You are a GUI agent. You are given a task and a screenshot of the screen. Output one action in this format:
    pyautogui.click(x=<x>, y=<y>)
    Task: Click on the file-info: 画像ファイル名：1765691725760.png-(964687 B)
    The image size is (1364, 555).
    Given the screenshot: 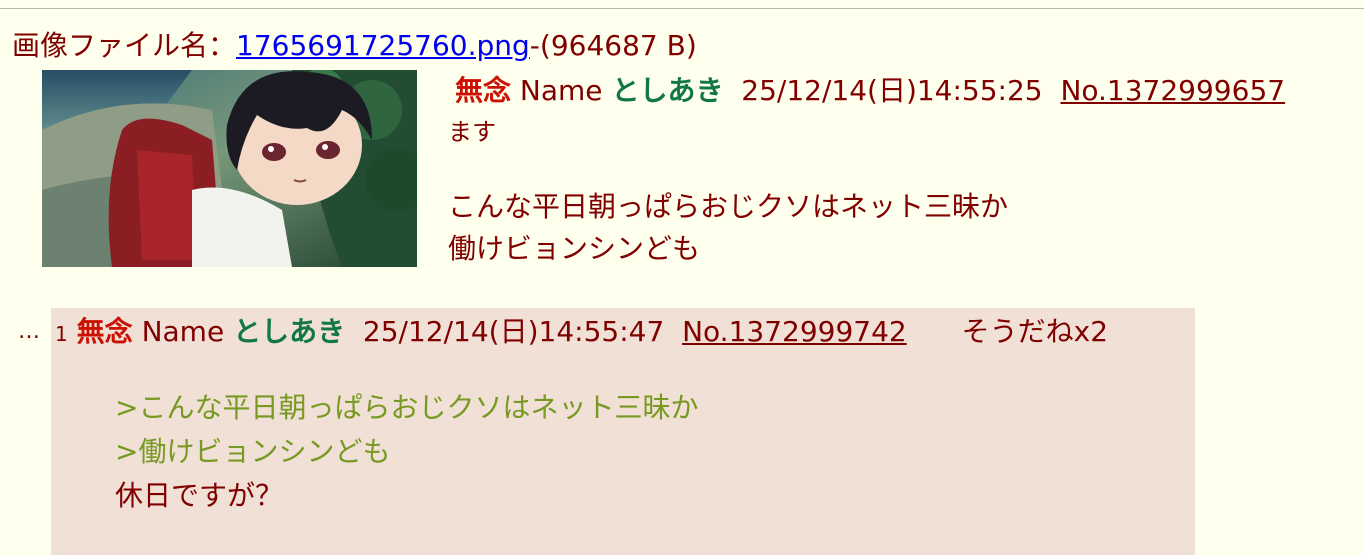 What is the action you would take?
    pyautogui.click(x=354, y=46)
    